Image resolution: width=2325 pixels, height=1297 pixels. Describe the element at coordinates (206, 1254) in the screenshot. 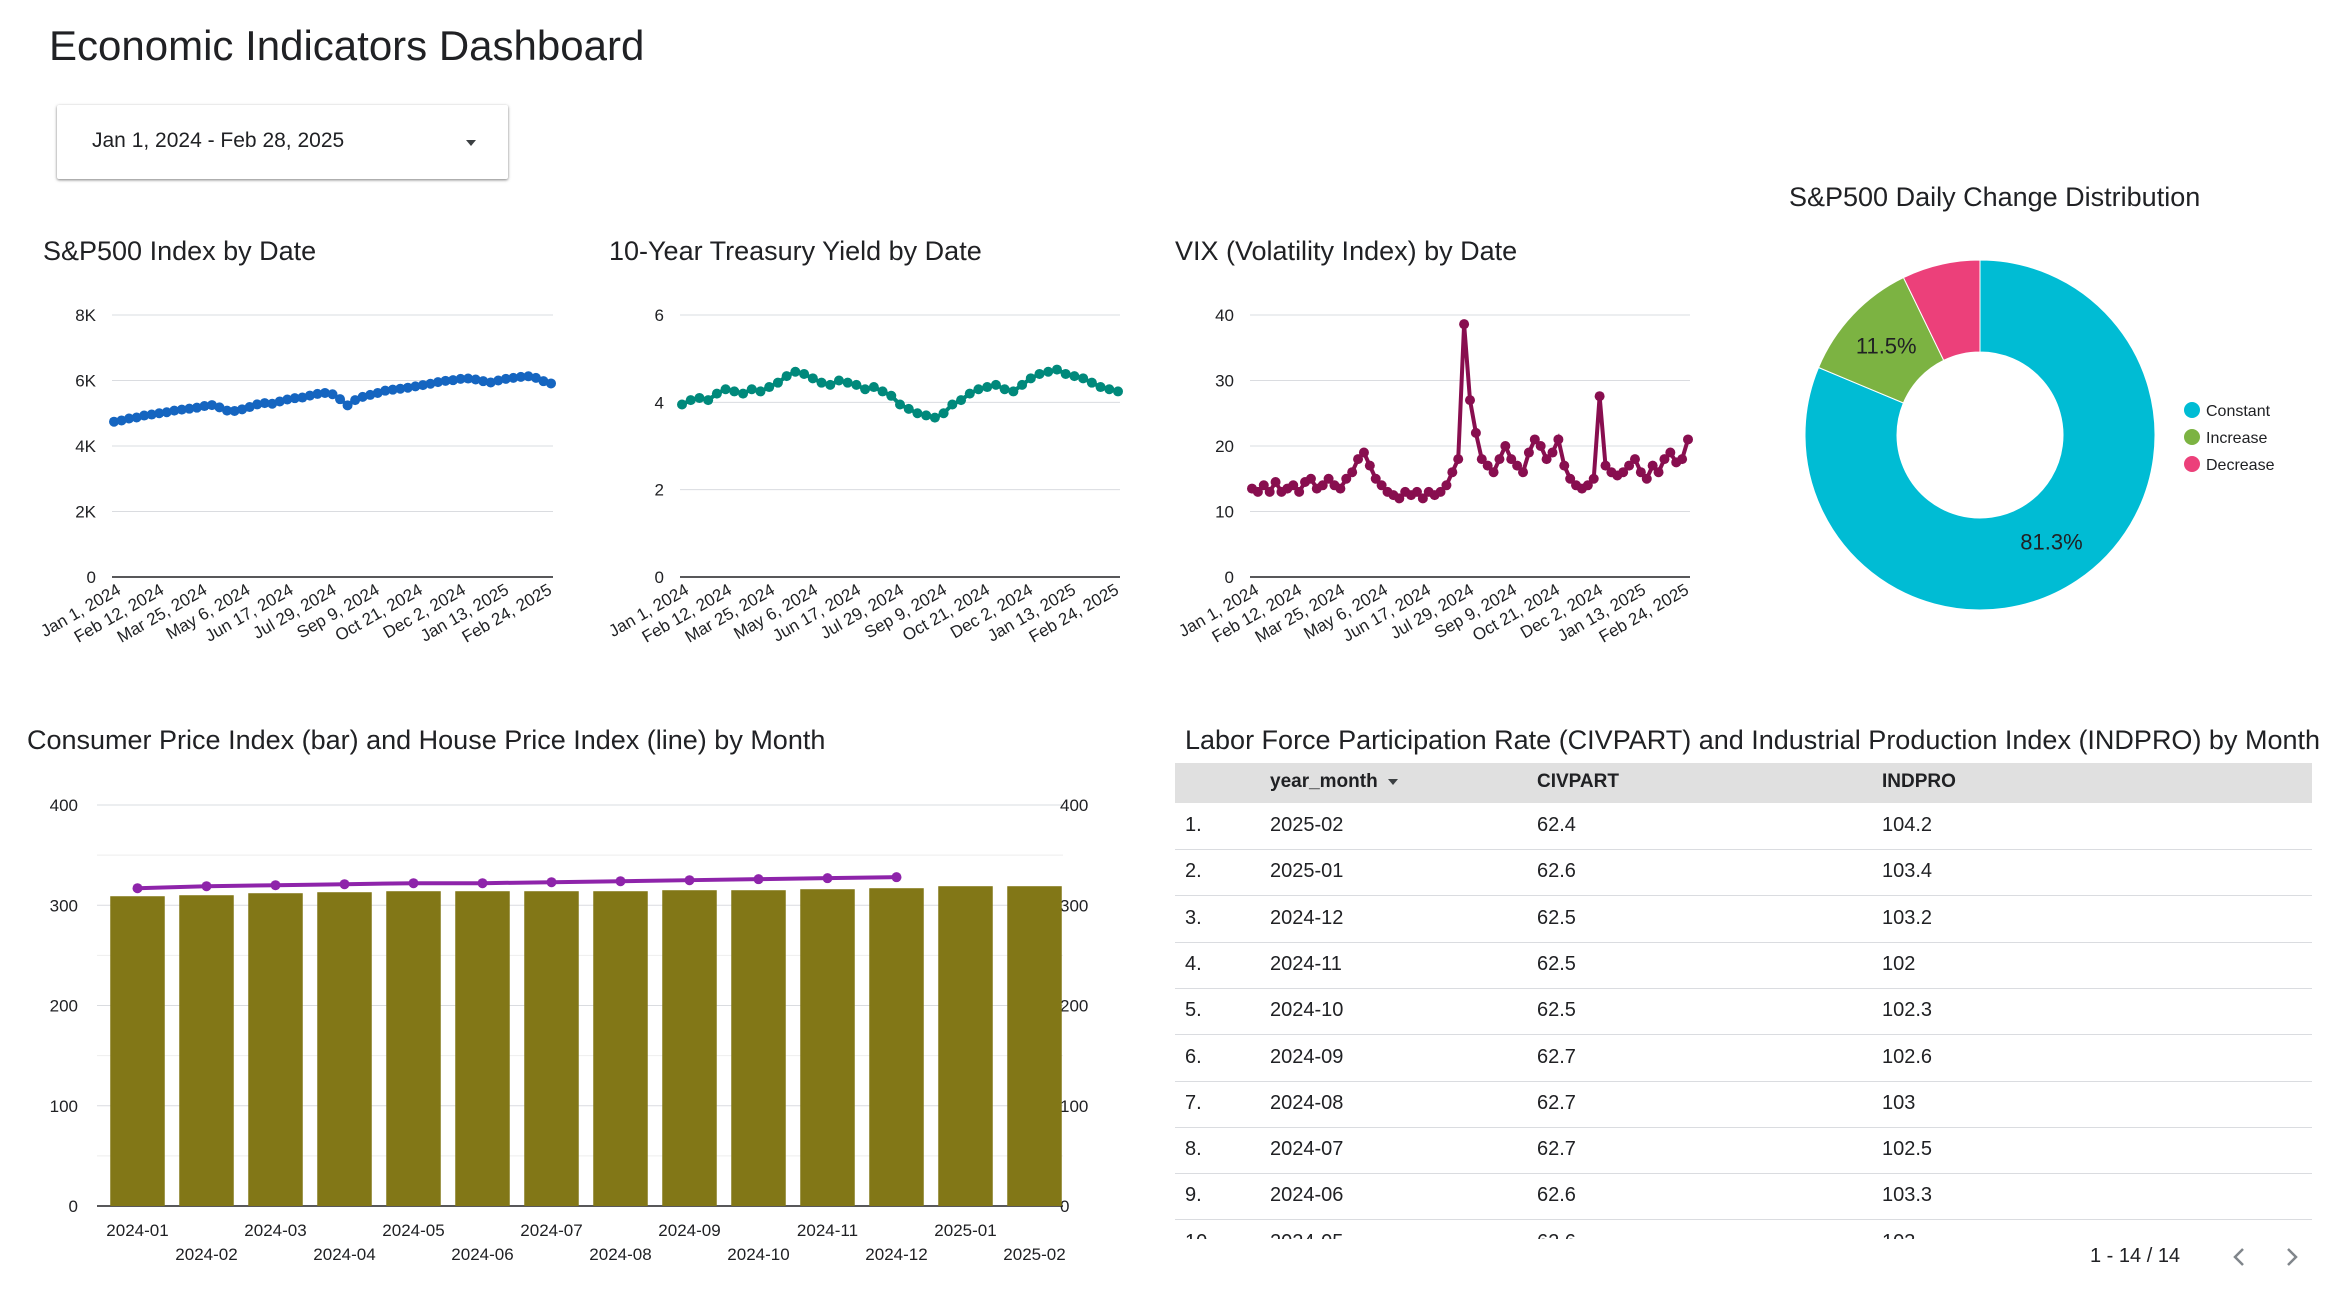

I see `cpi-x-tick-label: 2024-02` at that location.